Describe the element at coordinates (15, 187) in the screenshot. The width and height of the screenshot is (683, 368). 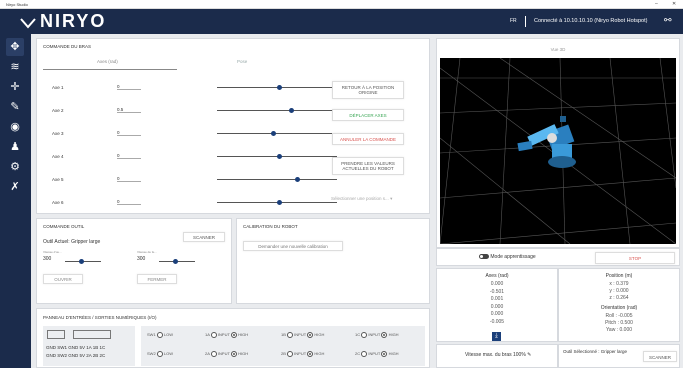
I see `nav-tools-icon: ✗` at that location.